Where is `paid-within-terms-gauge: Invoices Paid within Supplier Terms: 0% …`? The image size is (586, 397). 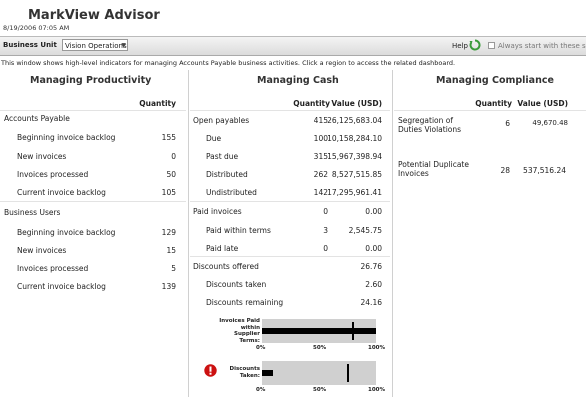 paid-within-terms-gauge: Invoices Paid within Supplier Terms: 0% … is located at coordinates (293, 337).